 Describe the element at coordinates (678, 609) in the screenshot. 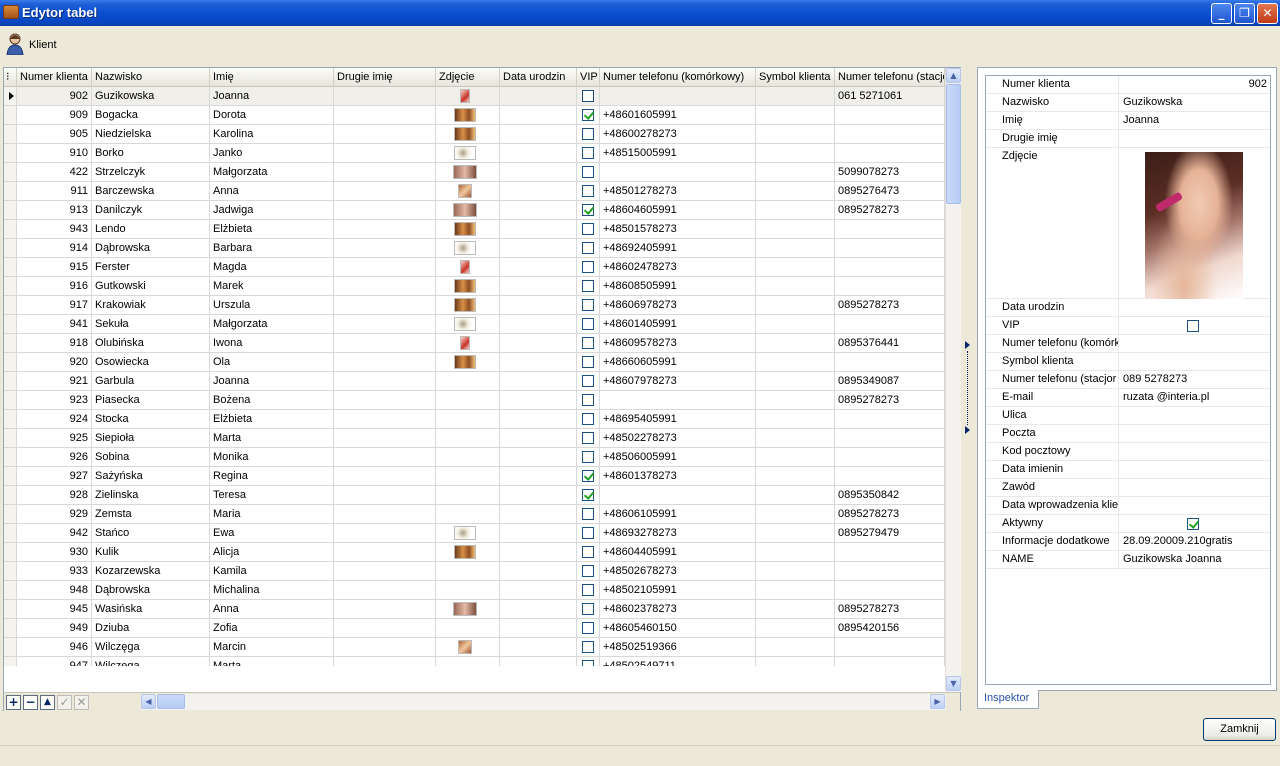

I see `cell-mobile-phone: +48602378273` at that location.